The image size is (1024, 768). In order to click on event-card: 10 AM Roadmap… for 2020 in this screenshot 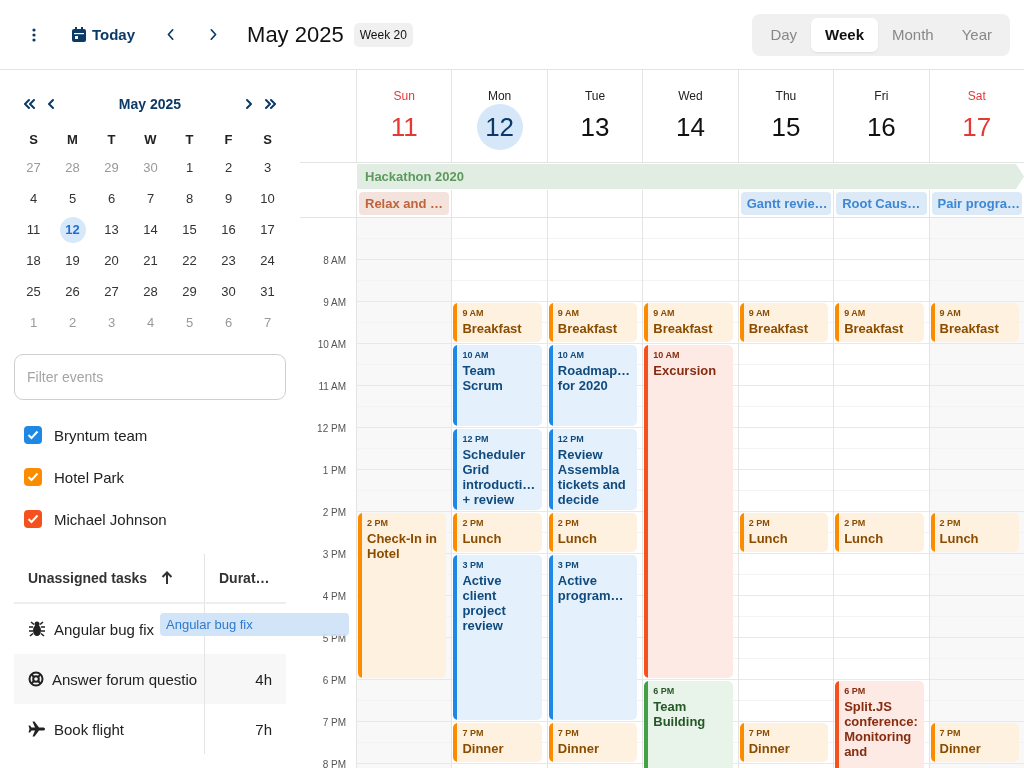, I will do `click(593, 385)`.